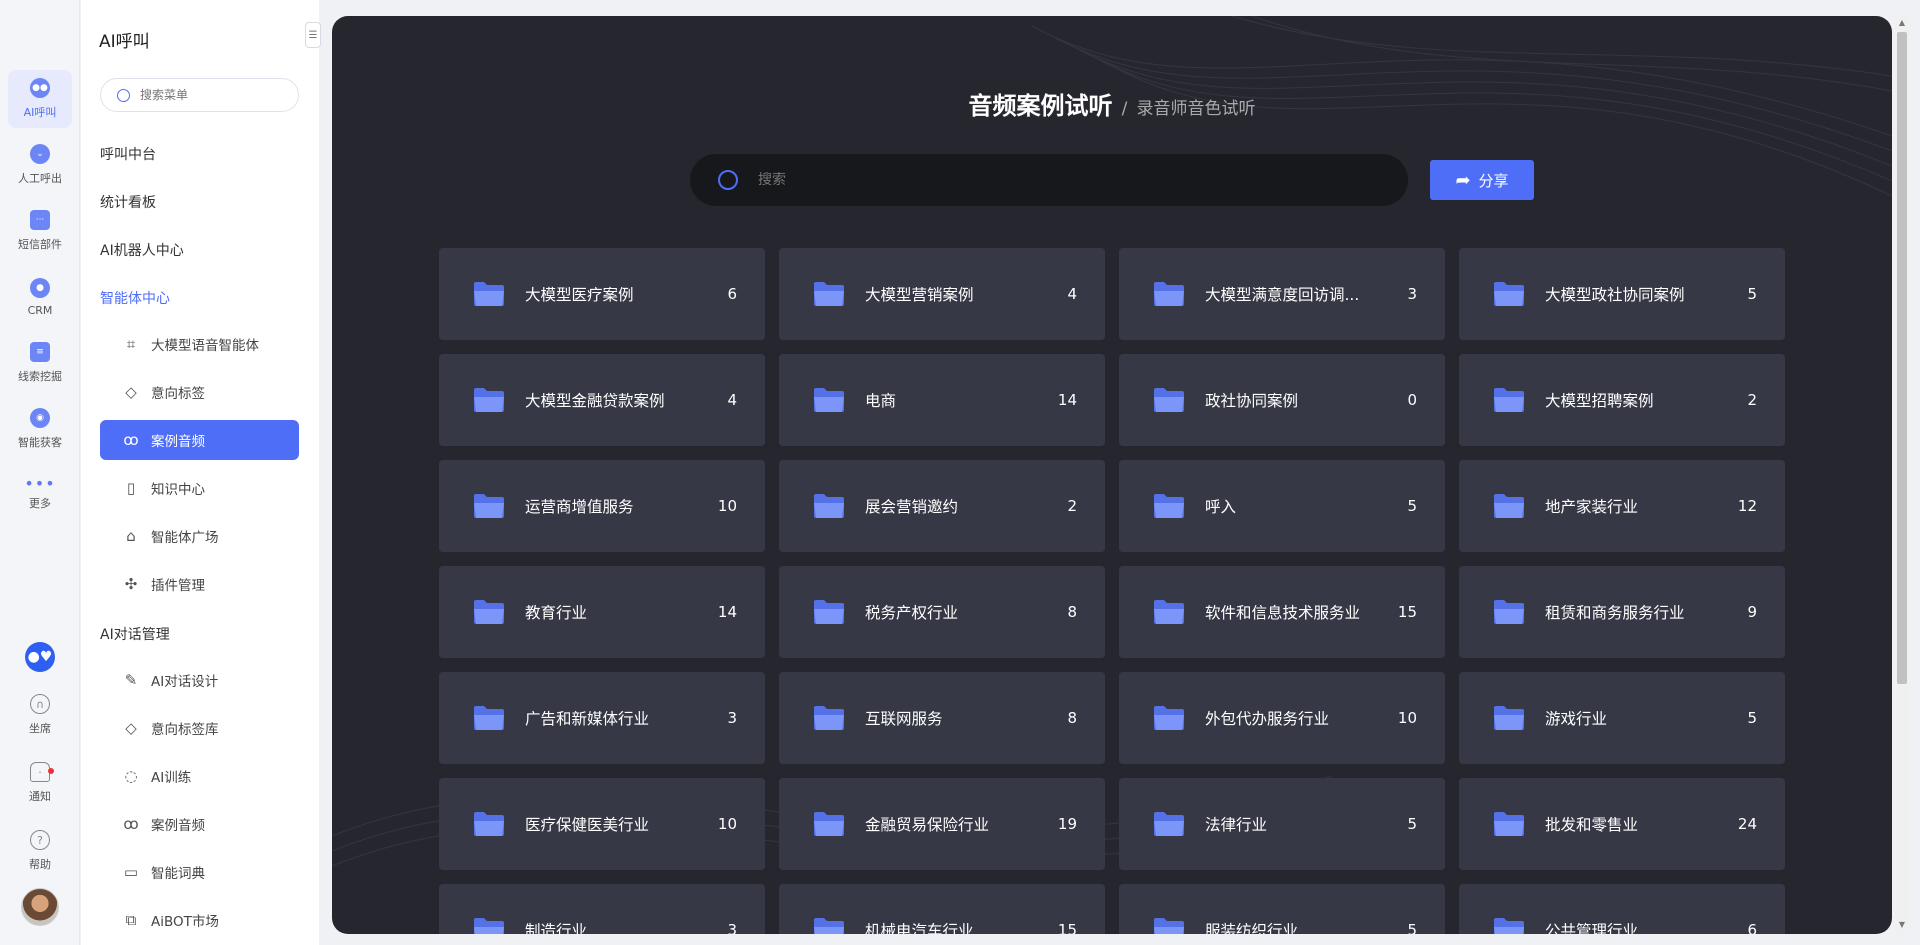 This screenshot has width=1920, height=945. Describe the element at coordinates (40, 907) in the screenshot. I see `avatar` at that location.